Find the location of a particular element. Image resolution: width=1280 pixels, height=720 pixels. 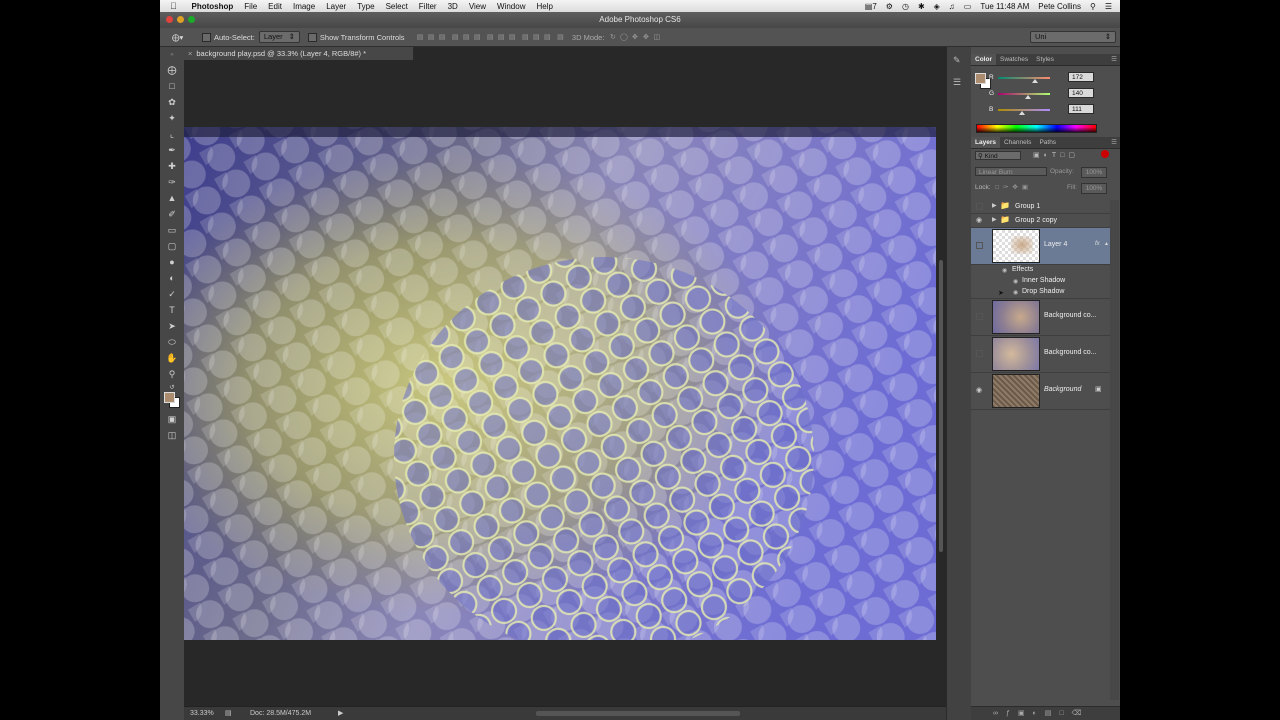

auto-select-dropdown: Layer ⇕ is located at coordinates (279, 37).